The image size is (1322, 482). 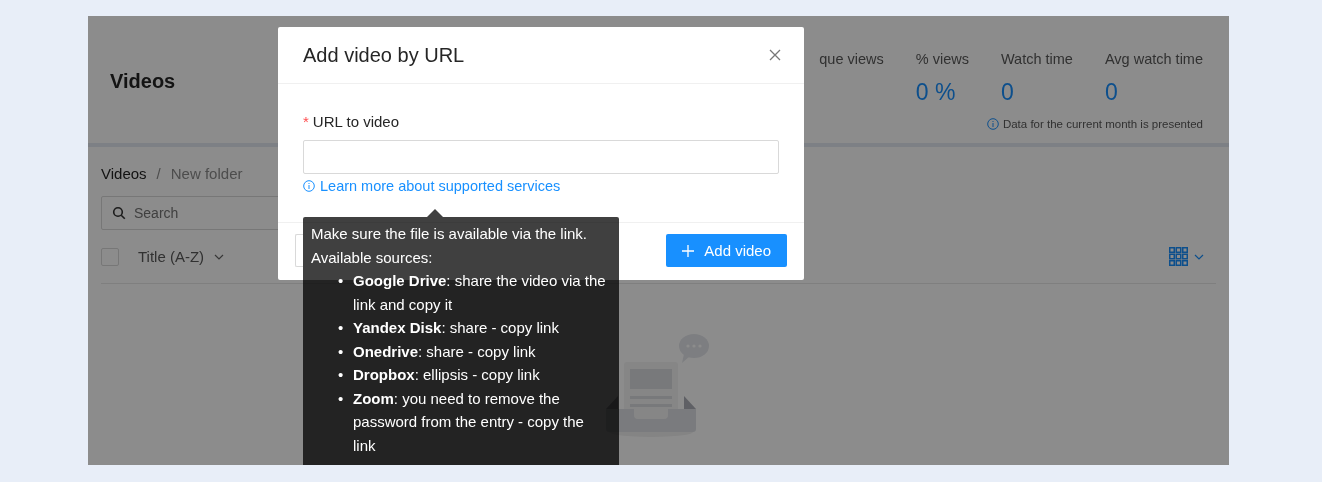 What do you see at coordinates (119, 213) in the screenshot?
I see `search-icon` at bounding box center [119, 213].